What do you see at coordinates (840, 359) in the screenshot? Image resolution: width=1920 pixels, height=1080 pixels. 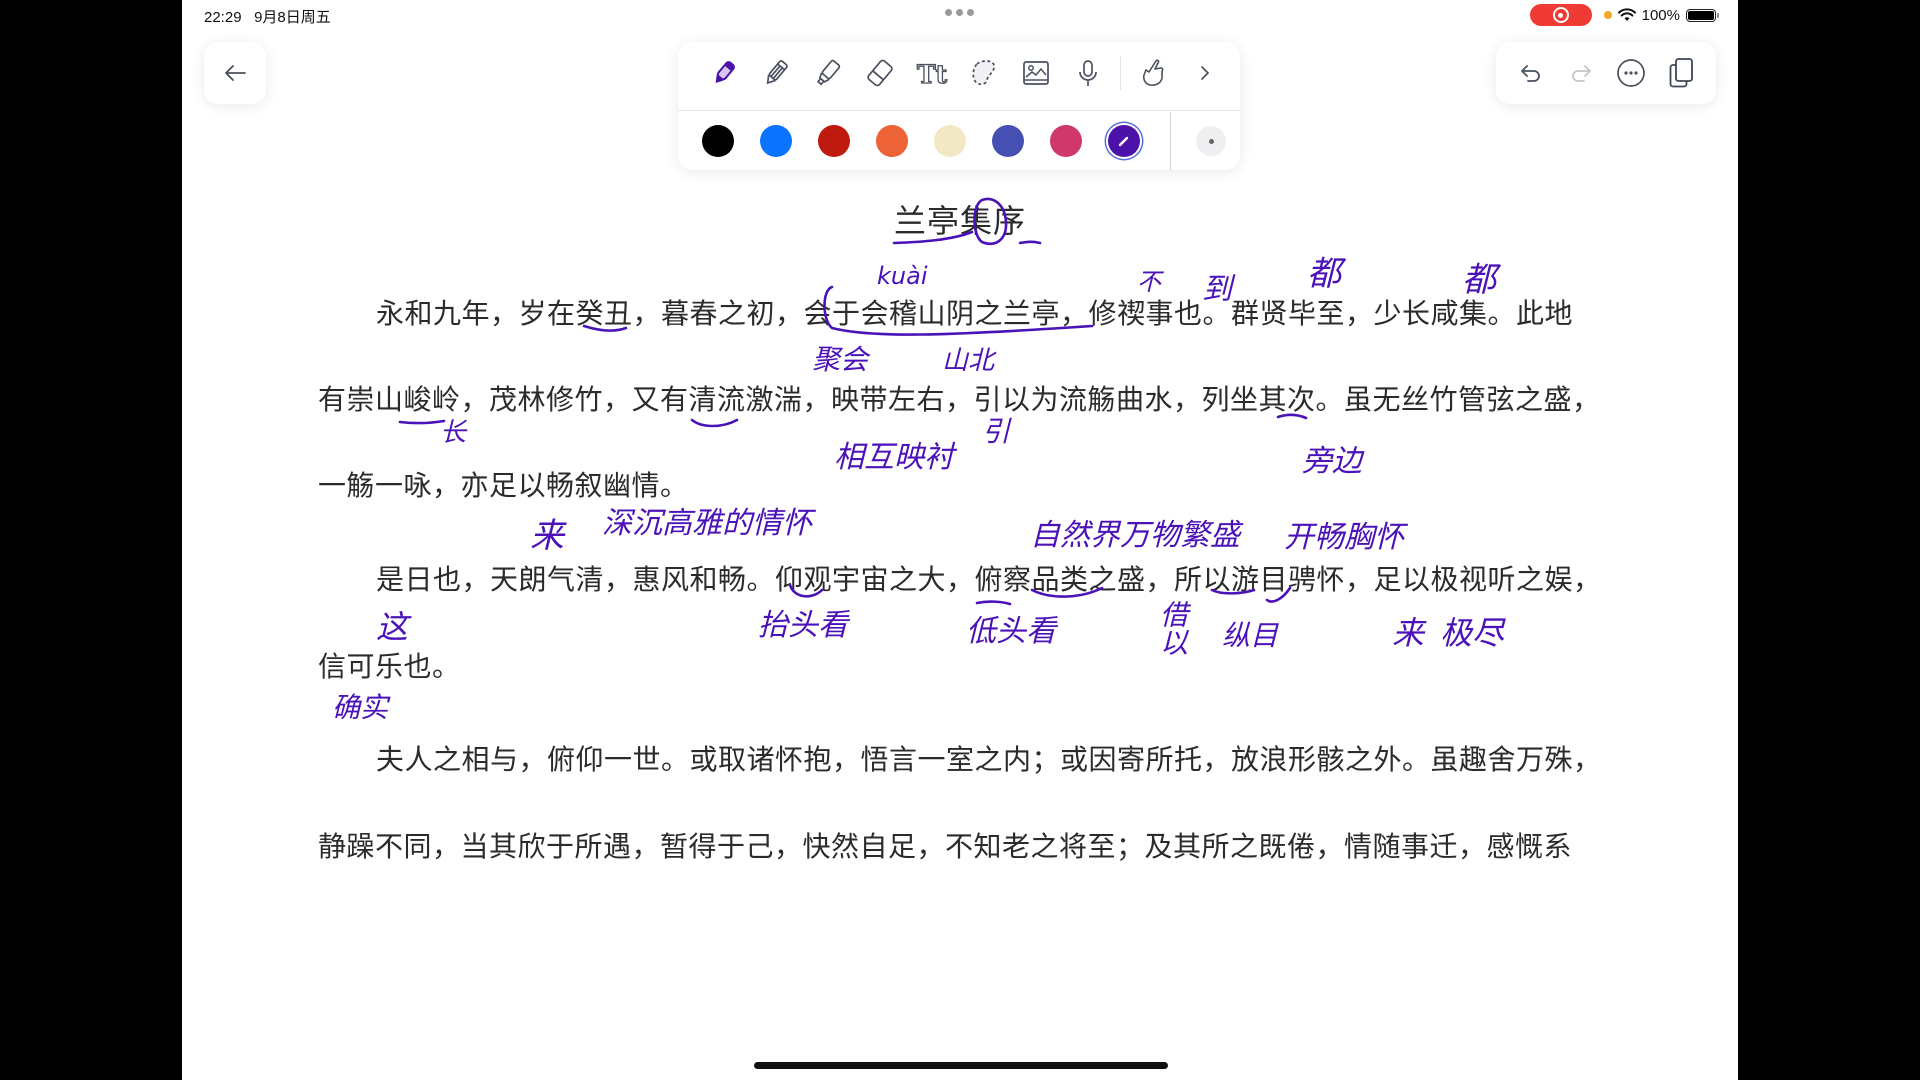 I see `annotation: 聚会` at bounding box center [840, 359].